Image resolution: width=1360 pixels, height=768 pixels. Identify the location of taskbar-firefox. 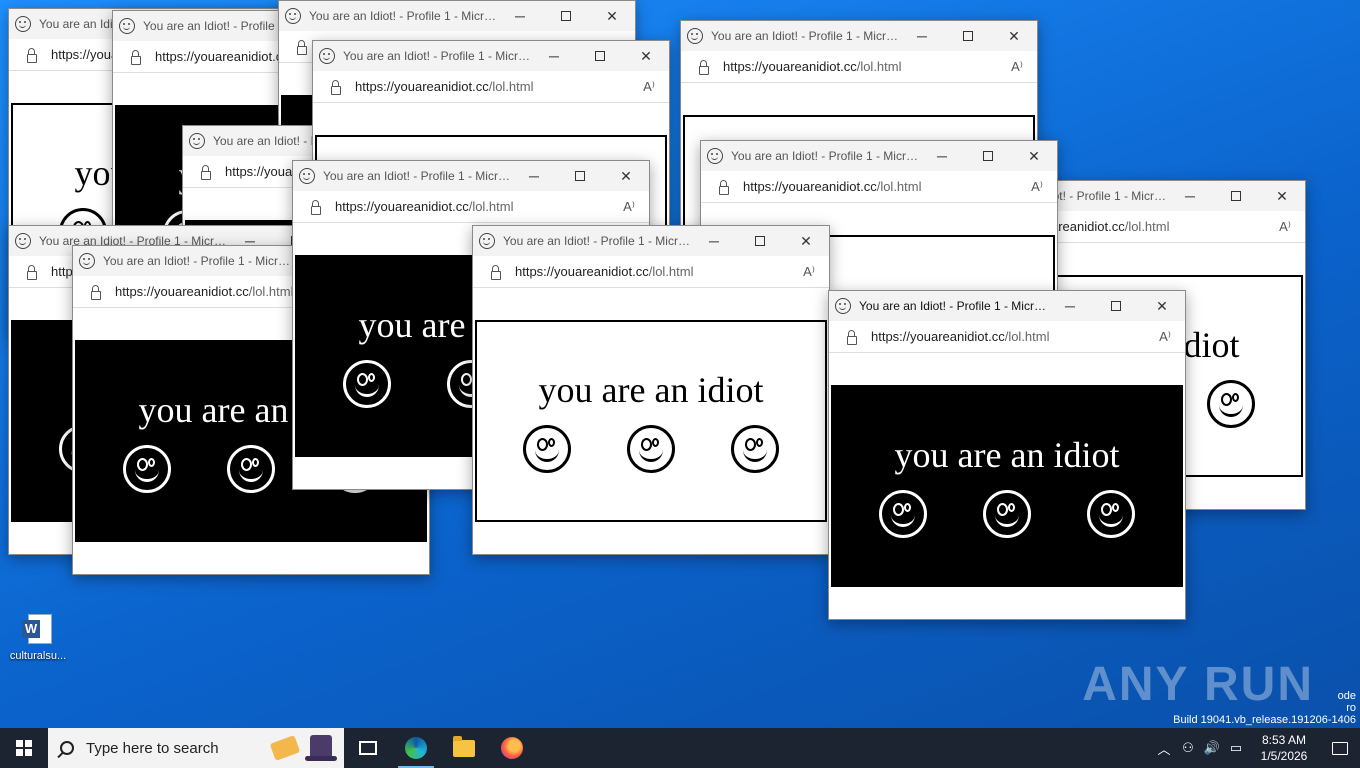
(512, 748).